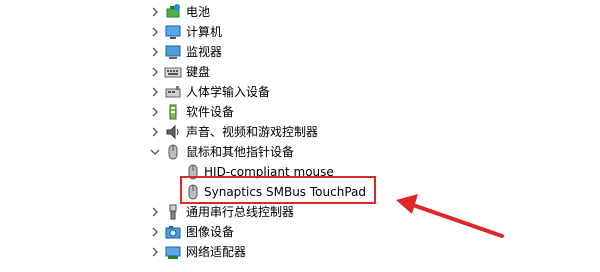 The width and height of the screenshot is (600, 272). What do you see at coordinates (173, 152) in the screenshot?
I see `mouse-icon` at bounding box center [173, 152].